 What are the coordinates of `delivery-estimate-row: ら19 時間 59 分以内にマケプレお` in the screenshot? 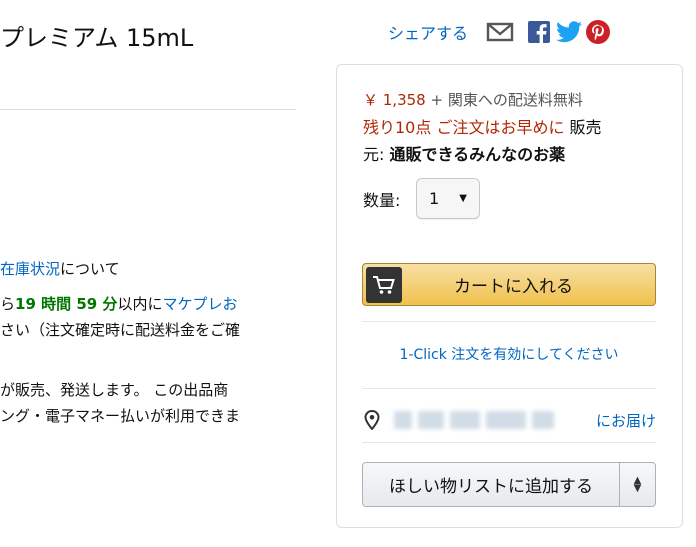 It's located at (118, 304).